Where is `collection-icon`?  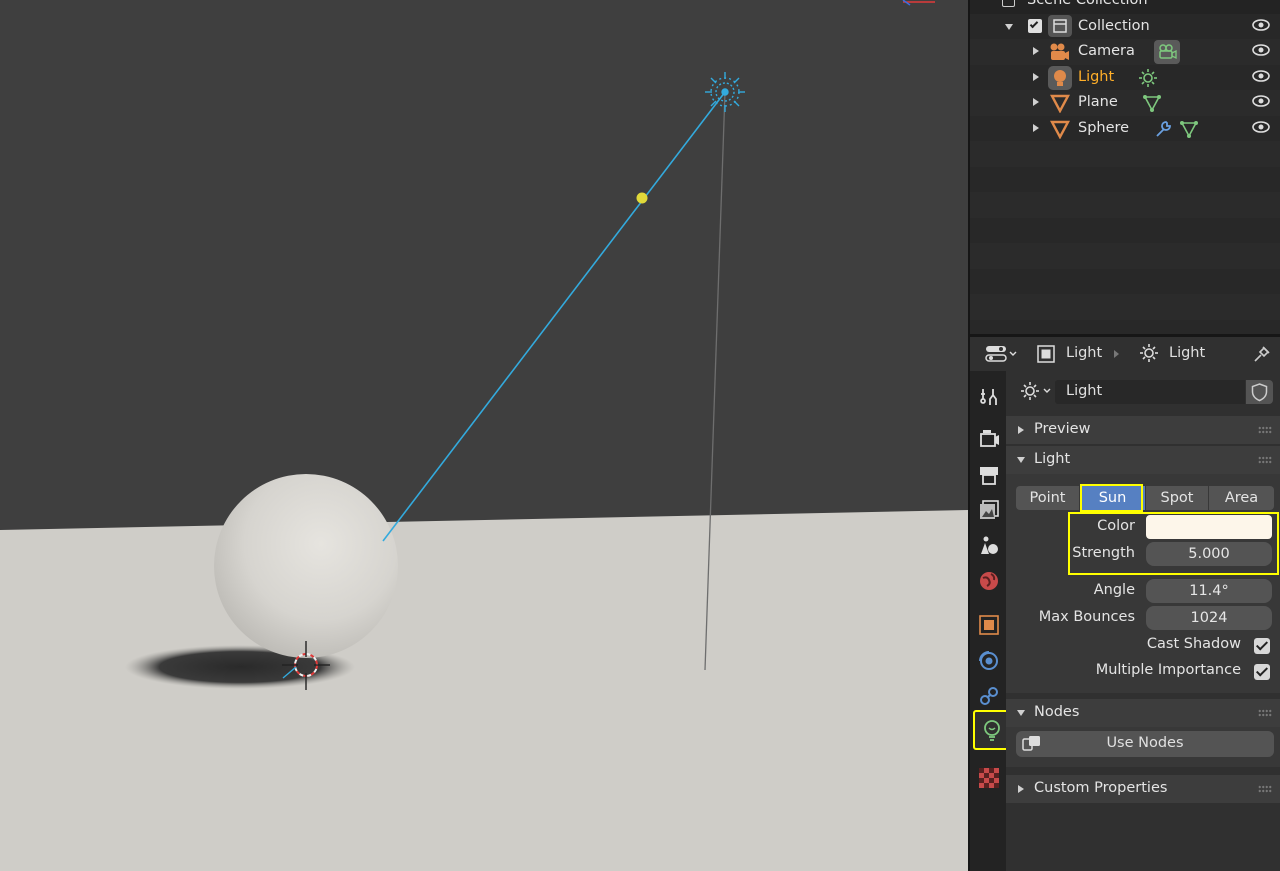 collection-icon is located at coordinates (1060, 25).